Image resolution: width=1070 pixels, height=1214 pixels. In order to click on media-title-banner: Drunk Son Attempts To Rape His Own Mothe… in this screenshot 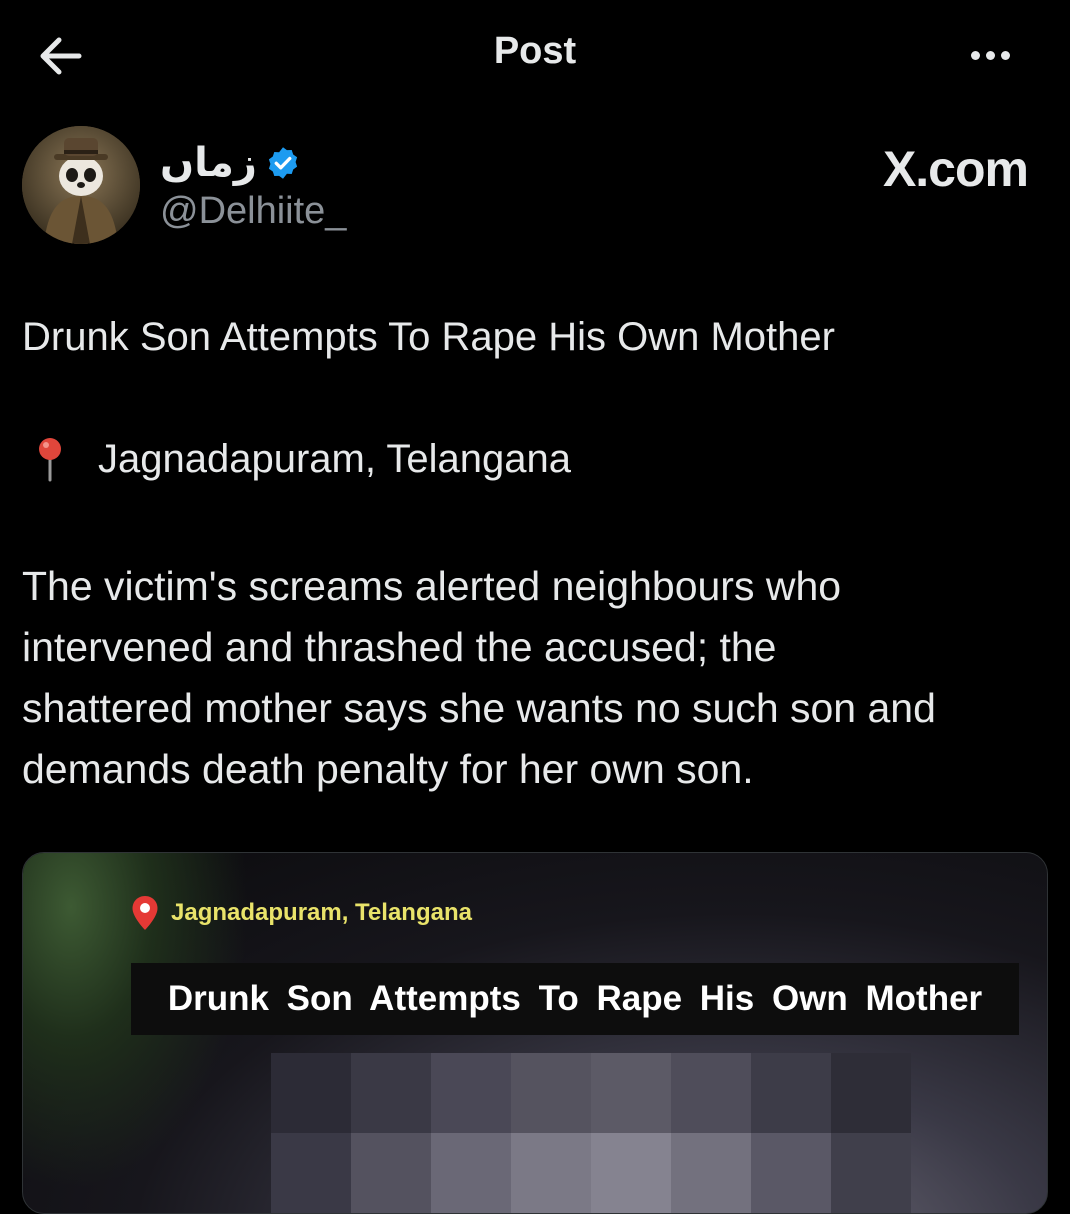, I will do `click(575, 999)`.